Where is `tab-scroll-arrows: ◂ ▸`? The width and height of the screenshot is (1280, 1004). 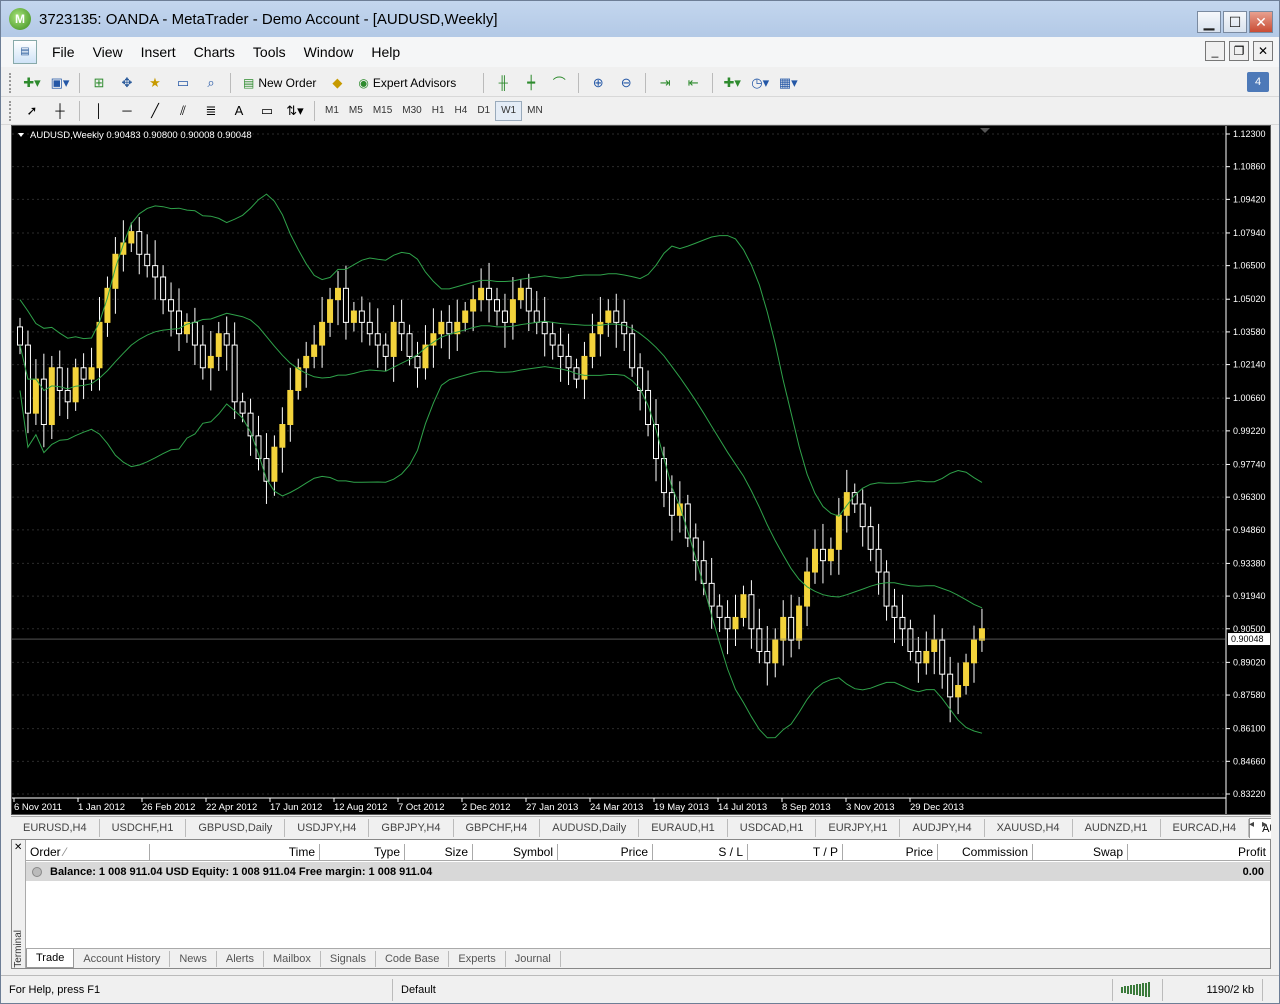 tab-scroll-arrows: ◂ ▸ is located at coordinates (1258, 824).